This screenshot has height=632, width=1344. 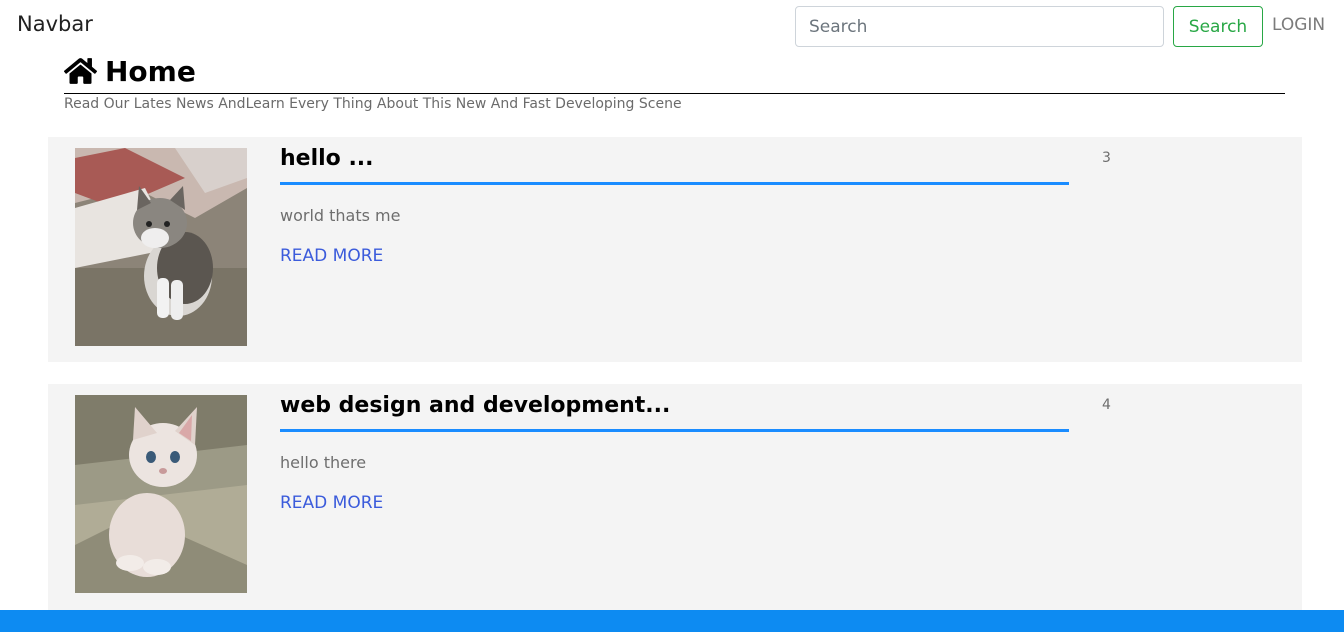 What do you see at coordinates (1106, 158) in the screenshot?
I see `post-id: 3` at bounding box center [1106, 158].